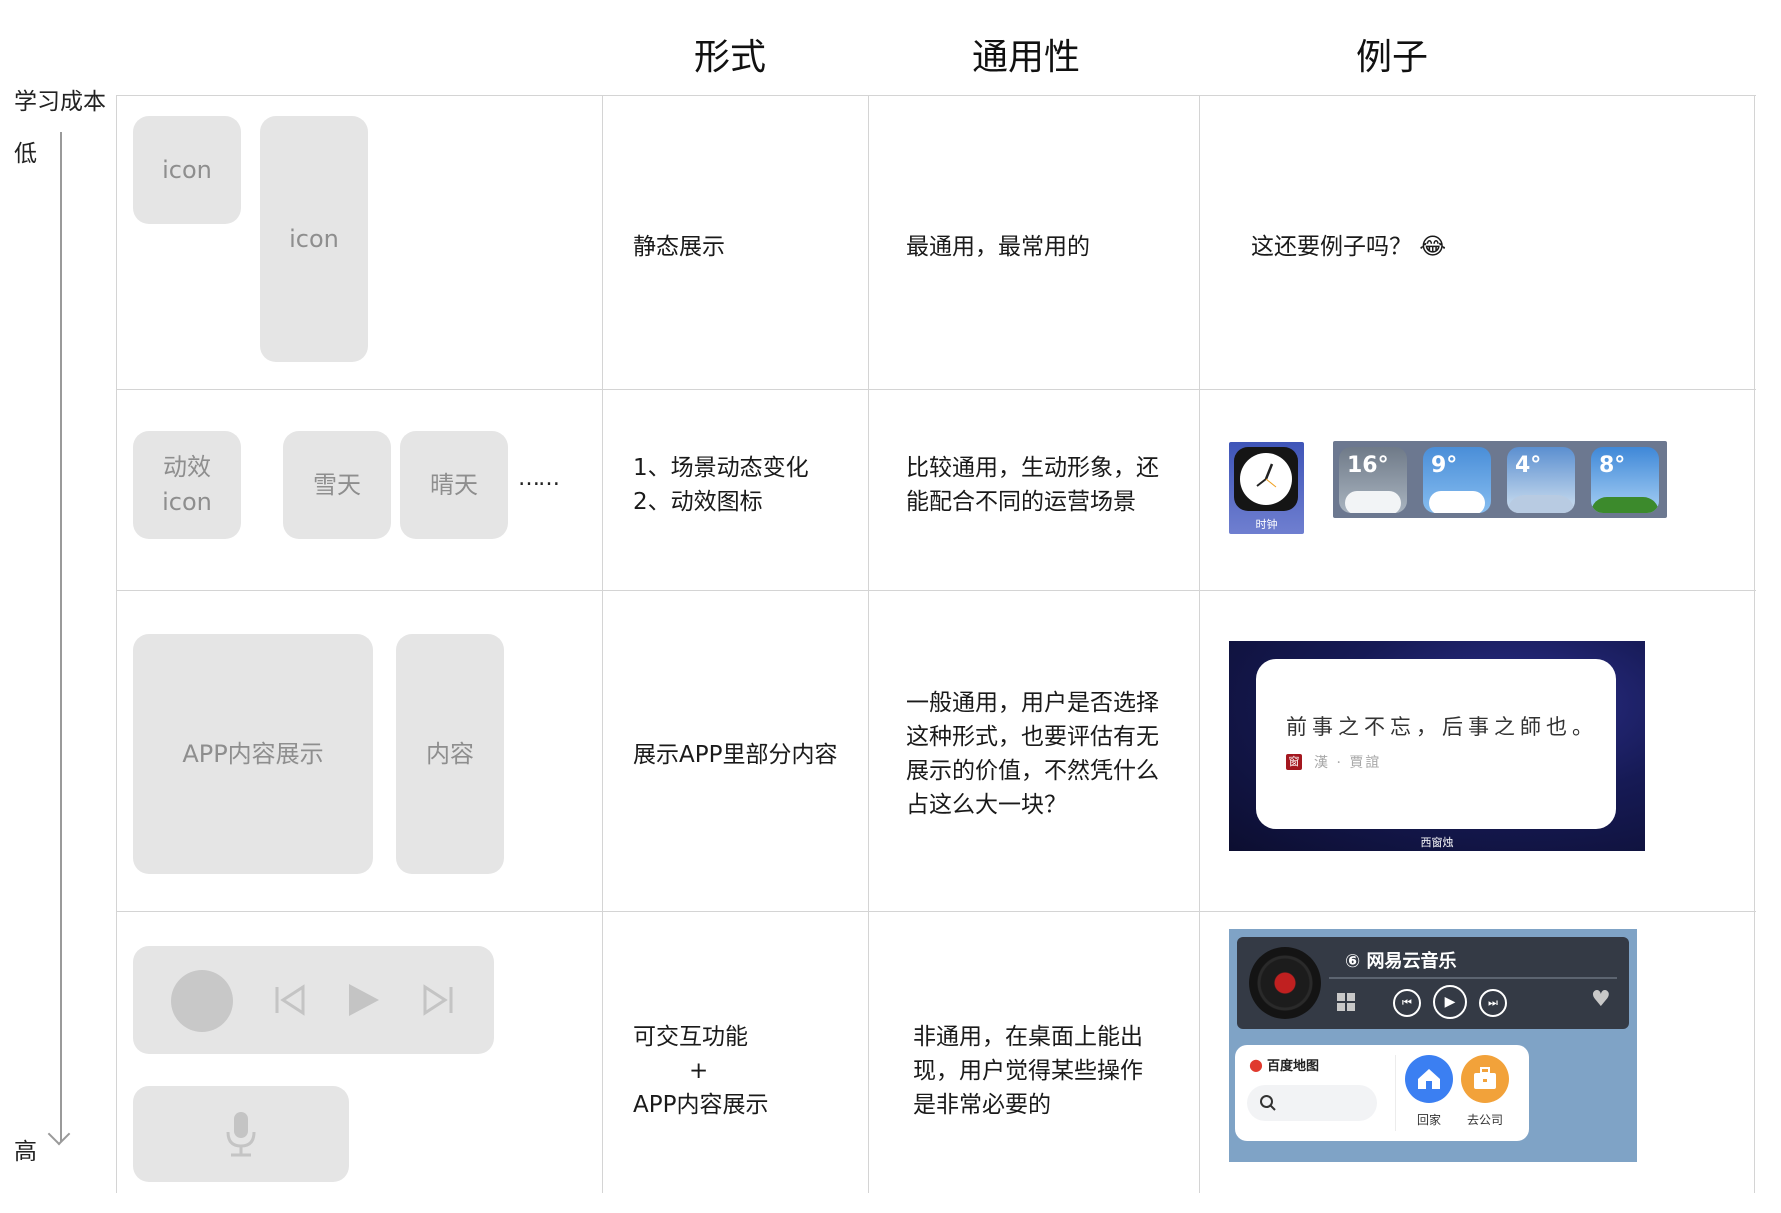  What do you see at coordinates (1349, 247) in the screenshot?
I see `row1-example-text: 这还要例子吗？ 😂` at bounding box center [1349, 247].